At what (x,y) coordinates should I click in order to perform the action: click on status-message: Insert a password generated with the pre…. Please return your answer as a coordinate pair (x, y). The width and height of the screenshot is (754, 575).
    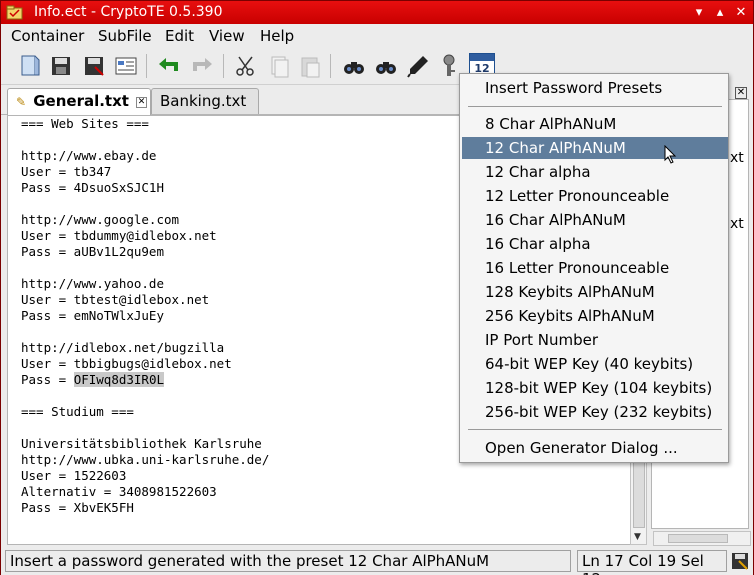
    Looking at the image, I should click on (288, 561).